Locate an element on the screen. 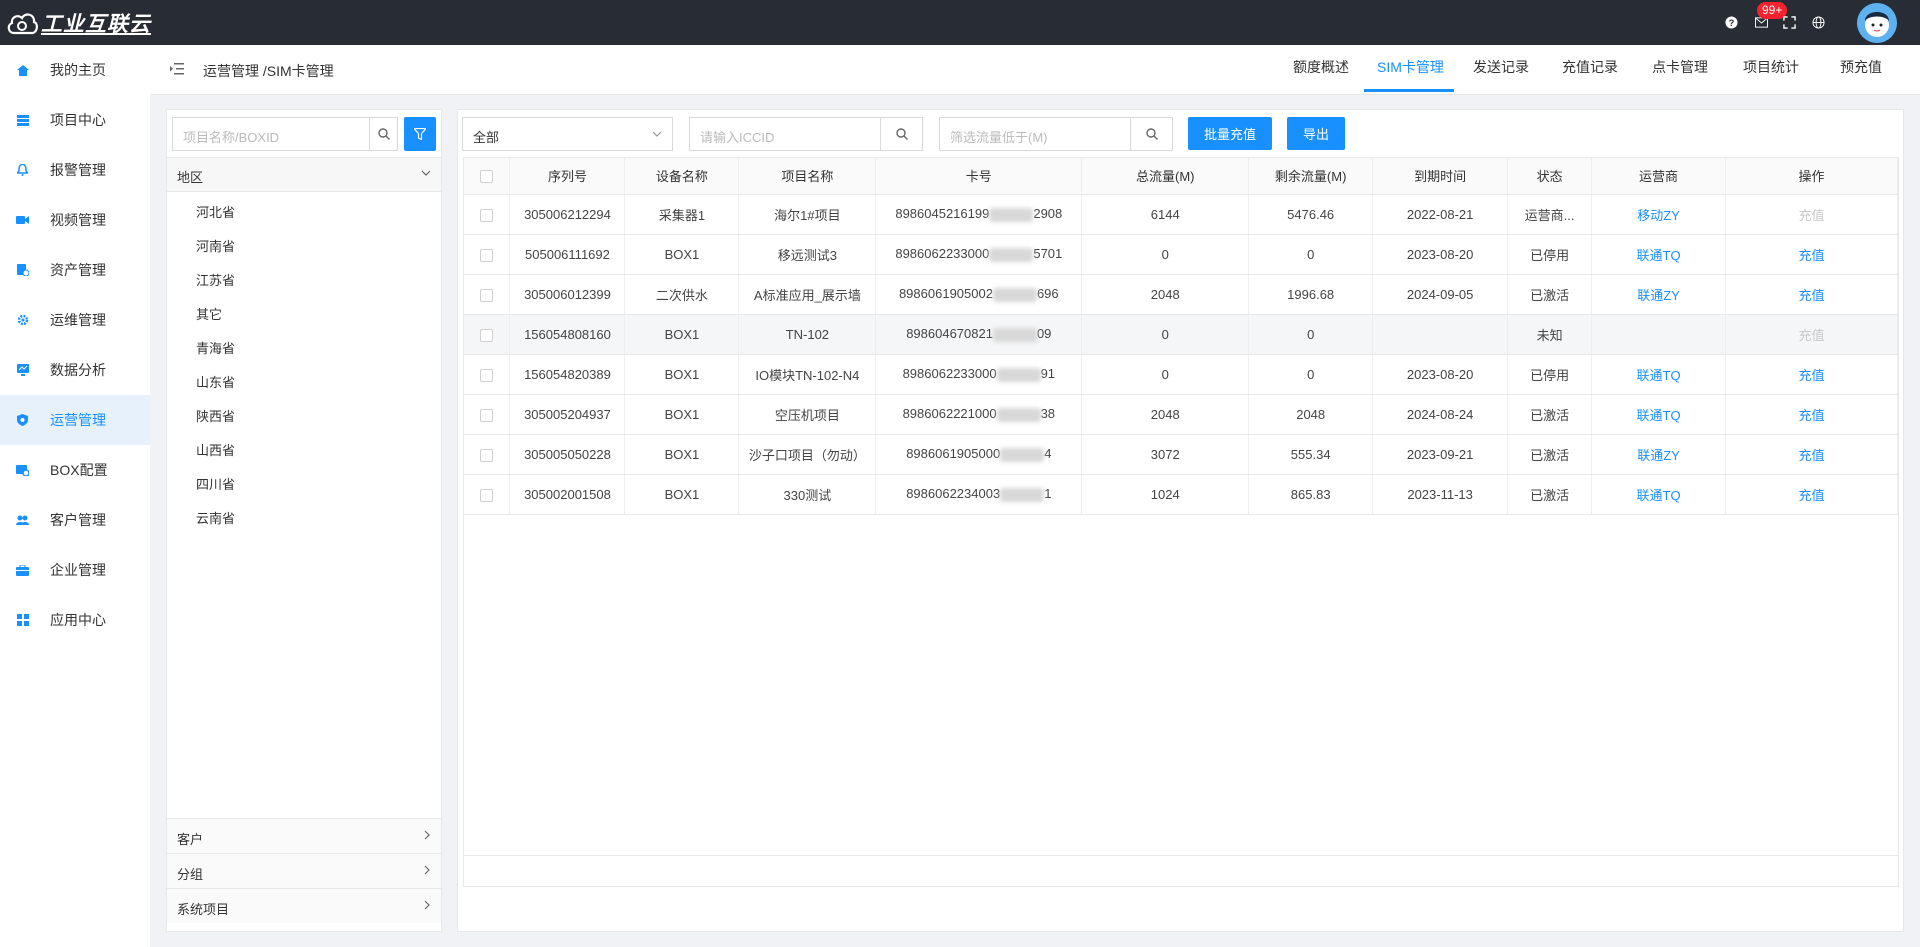 The height and width of the screenshot is (947, 1920). sidebar-item-ops: 运维管理 is located at coordinates (75, 320).